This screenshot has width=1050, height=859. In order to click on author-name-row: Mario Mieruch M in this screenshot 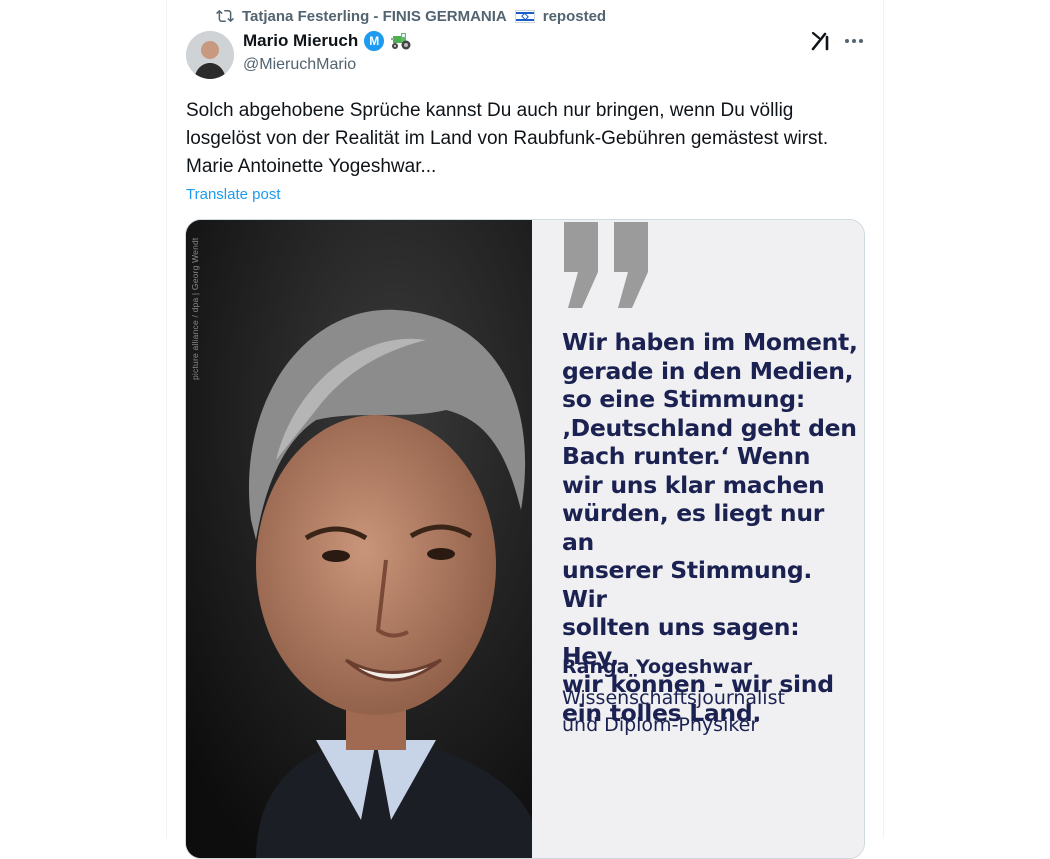, I will do `click(327, 41)`.